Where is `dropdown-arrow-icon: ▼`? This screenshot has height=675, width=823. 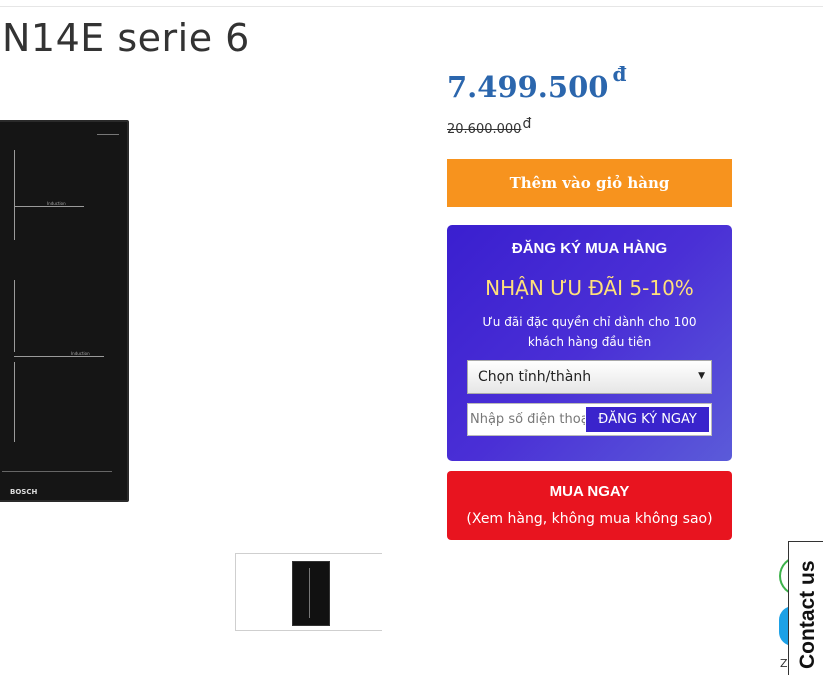
dropdown-arrow-icon: ▼ is located at coordinates (701, 376).